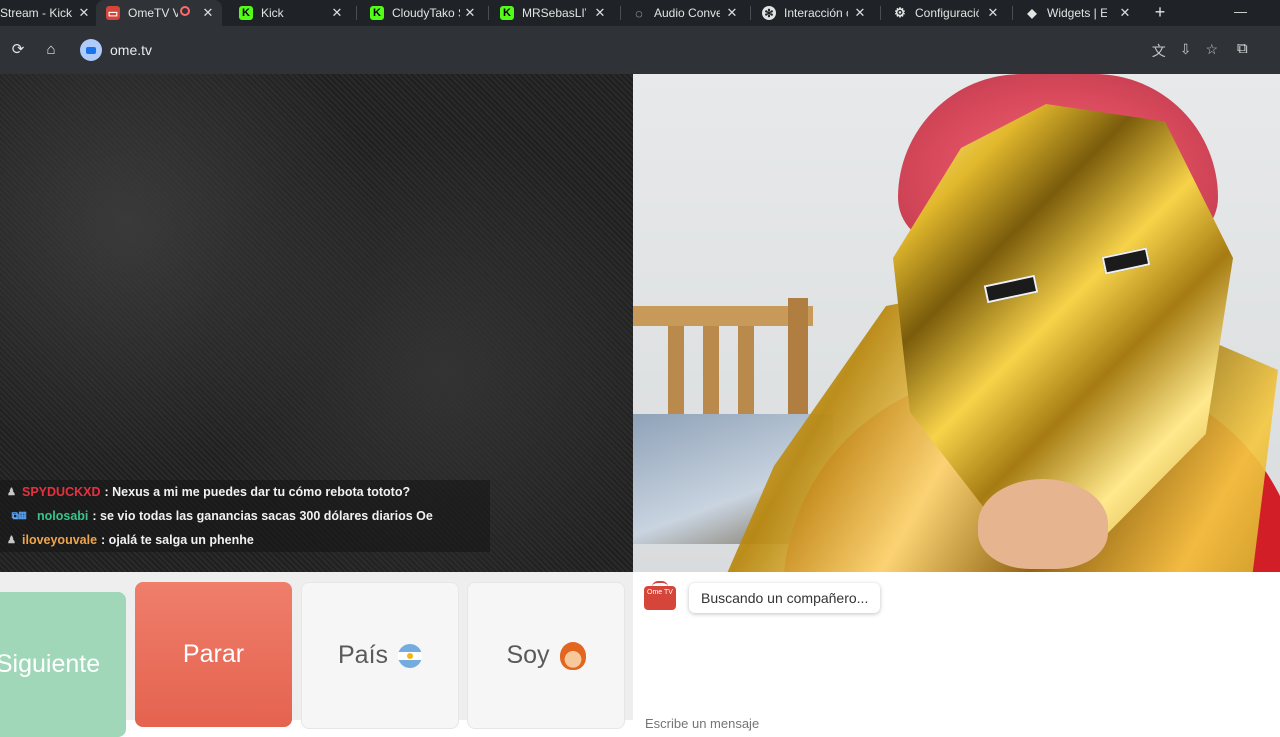 Image resolution: width=1280 pixels, height=737 pixels. What do you see at coordinates (1043, 524) in the screenshot?
I see `hand` at bounding box center [1043, 524].